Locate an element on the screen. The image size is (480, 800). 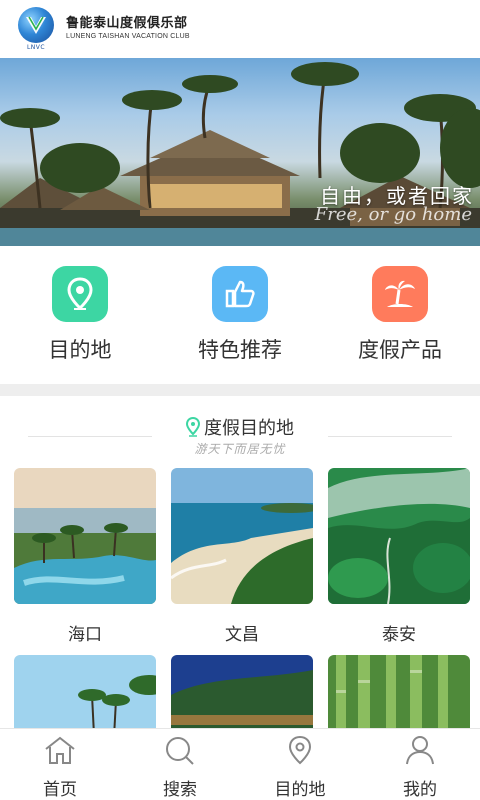
thumbs-up-icon is located at coordinates (240, 294).